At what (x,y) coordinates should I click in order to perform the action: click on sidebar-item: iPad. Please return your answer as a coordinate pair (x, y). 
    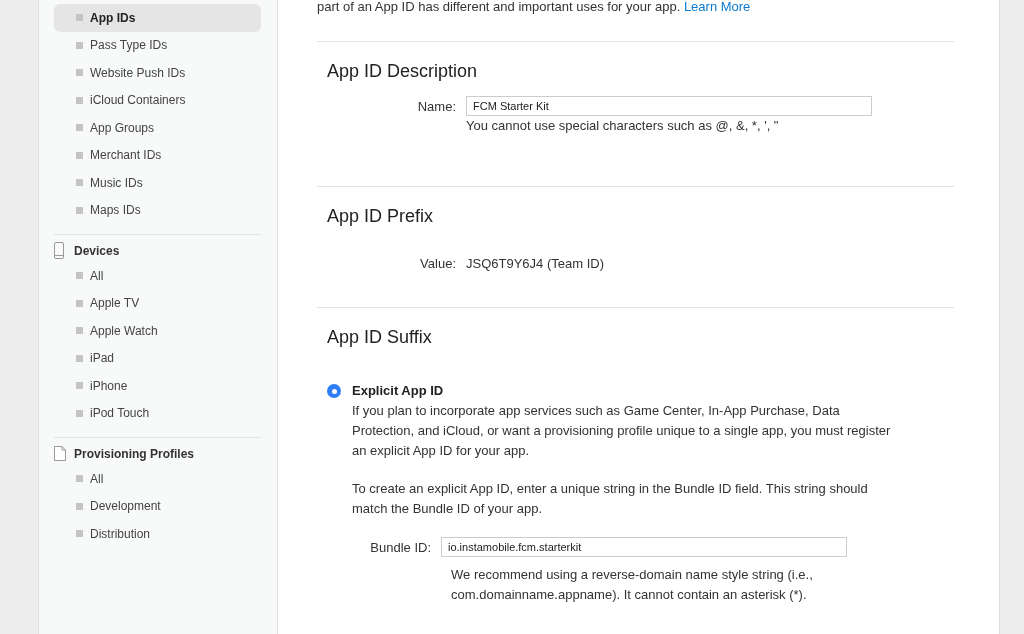
    Looking at the image, I should click on (157, 358).